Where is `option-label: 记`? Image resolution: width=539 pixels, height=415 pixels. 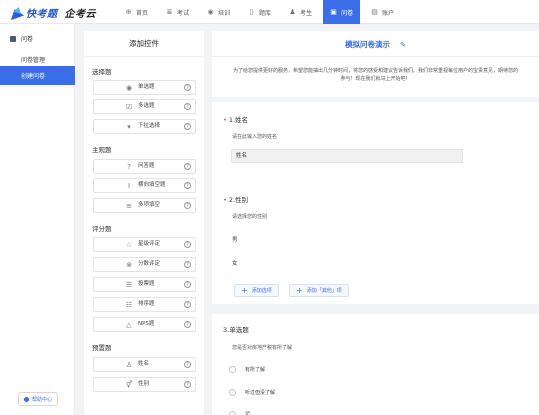 option-label: 记 is located at coordinates (247, 412).